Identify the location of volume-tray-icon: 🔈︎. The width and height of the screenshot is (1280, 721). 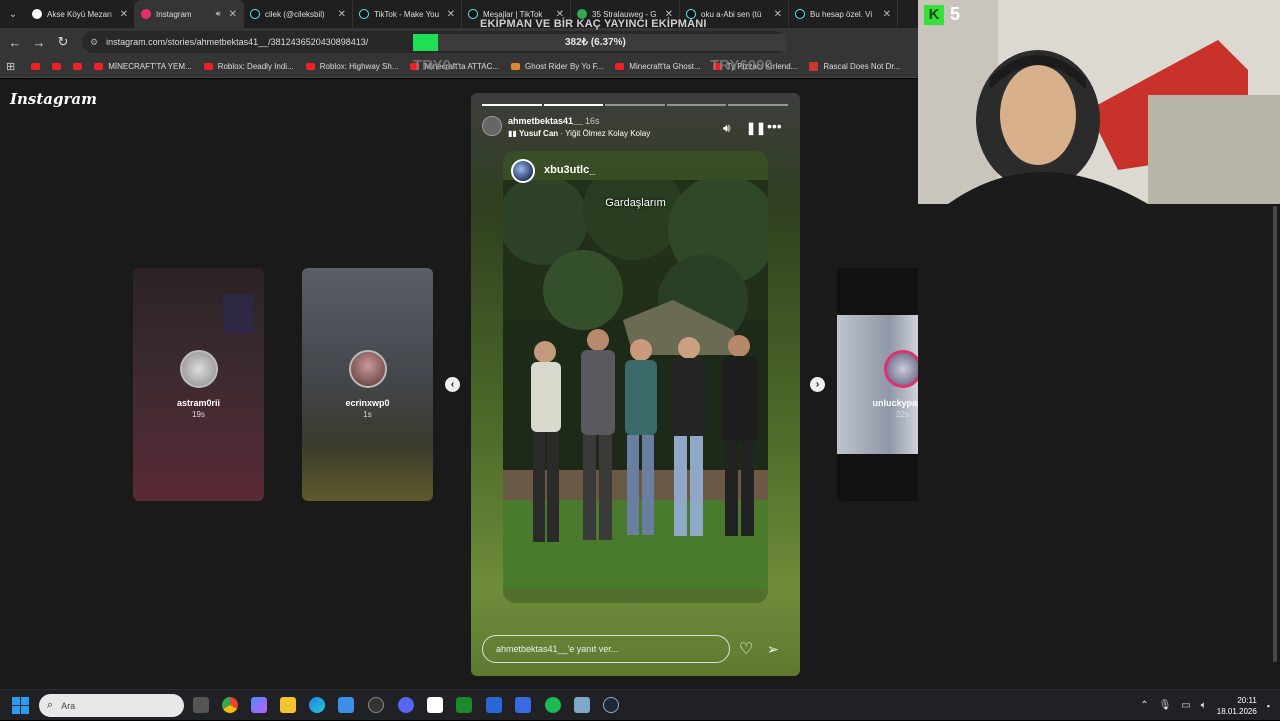
(1204, 705).